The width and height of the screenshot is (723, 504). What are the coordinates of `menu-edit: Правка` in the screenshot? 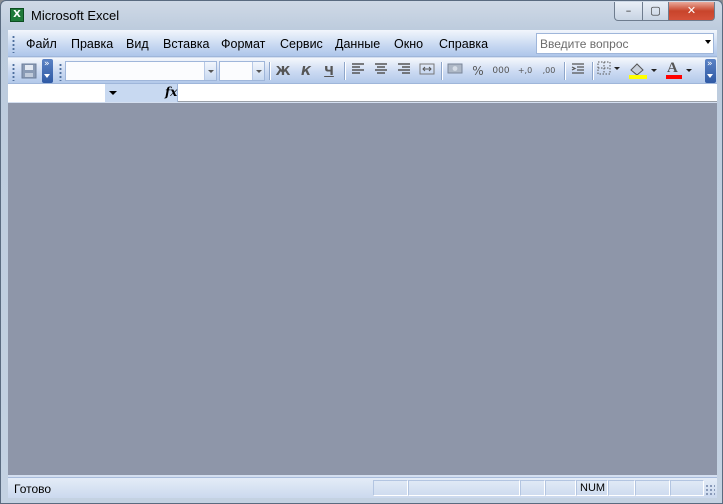 It's located at (92, 44).